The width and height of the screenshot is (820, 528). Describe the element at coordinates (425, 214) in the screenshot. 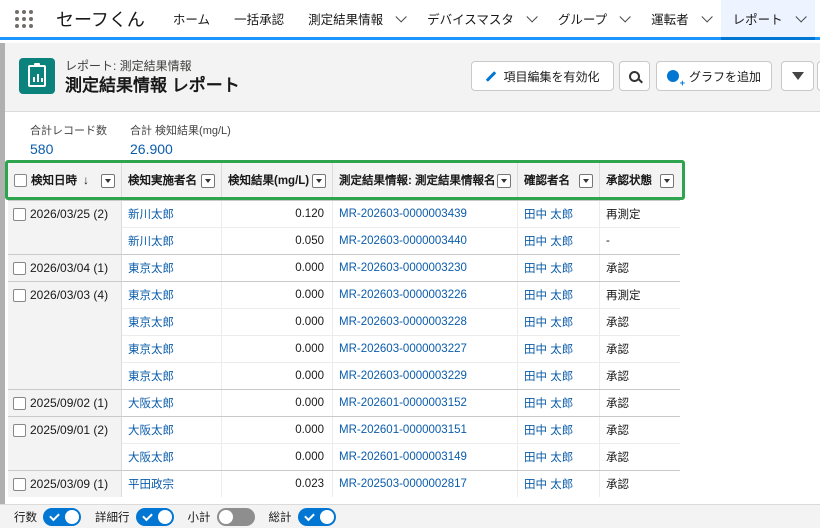

I see `record-id-link: MR-202603-0000003439` at that location.